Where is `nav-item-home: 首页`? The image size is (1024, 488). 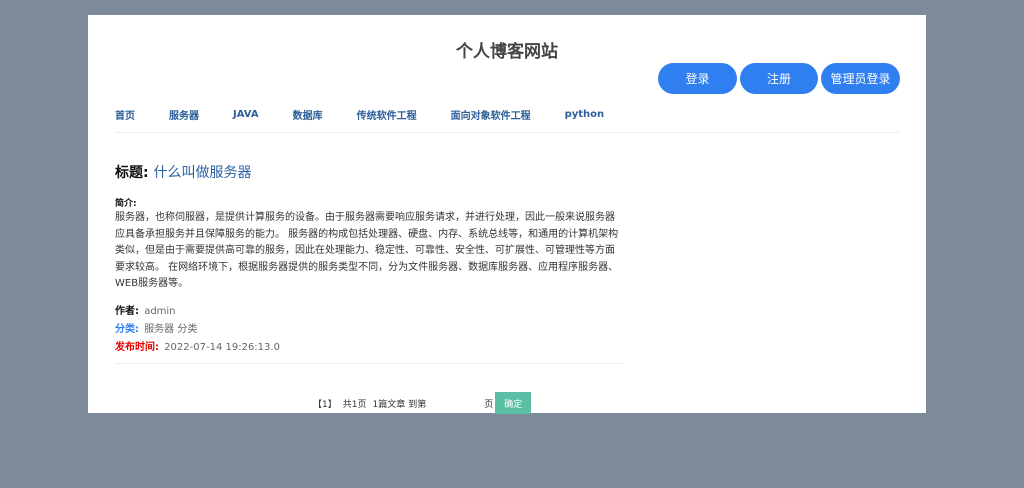
nav-item-home: 首页 is located at coordinates (125, 114).